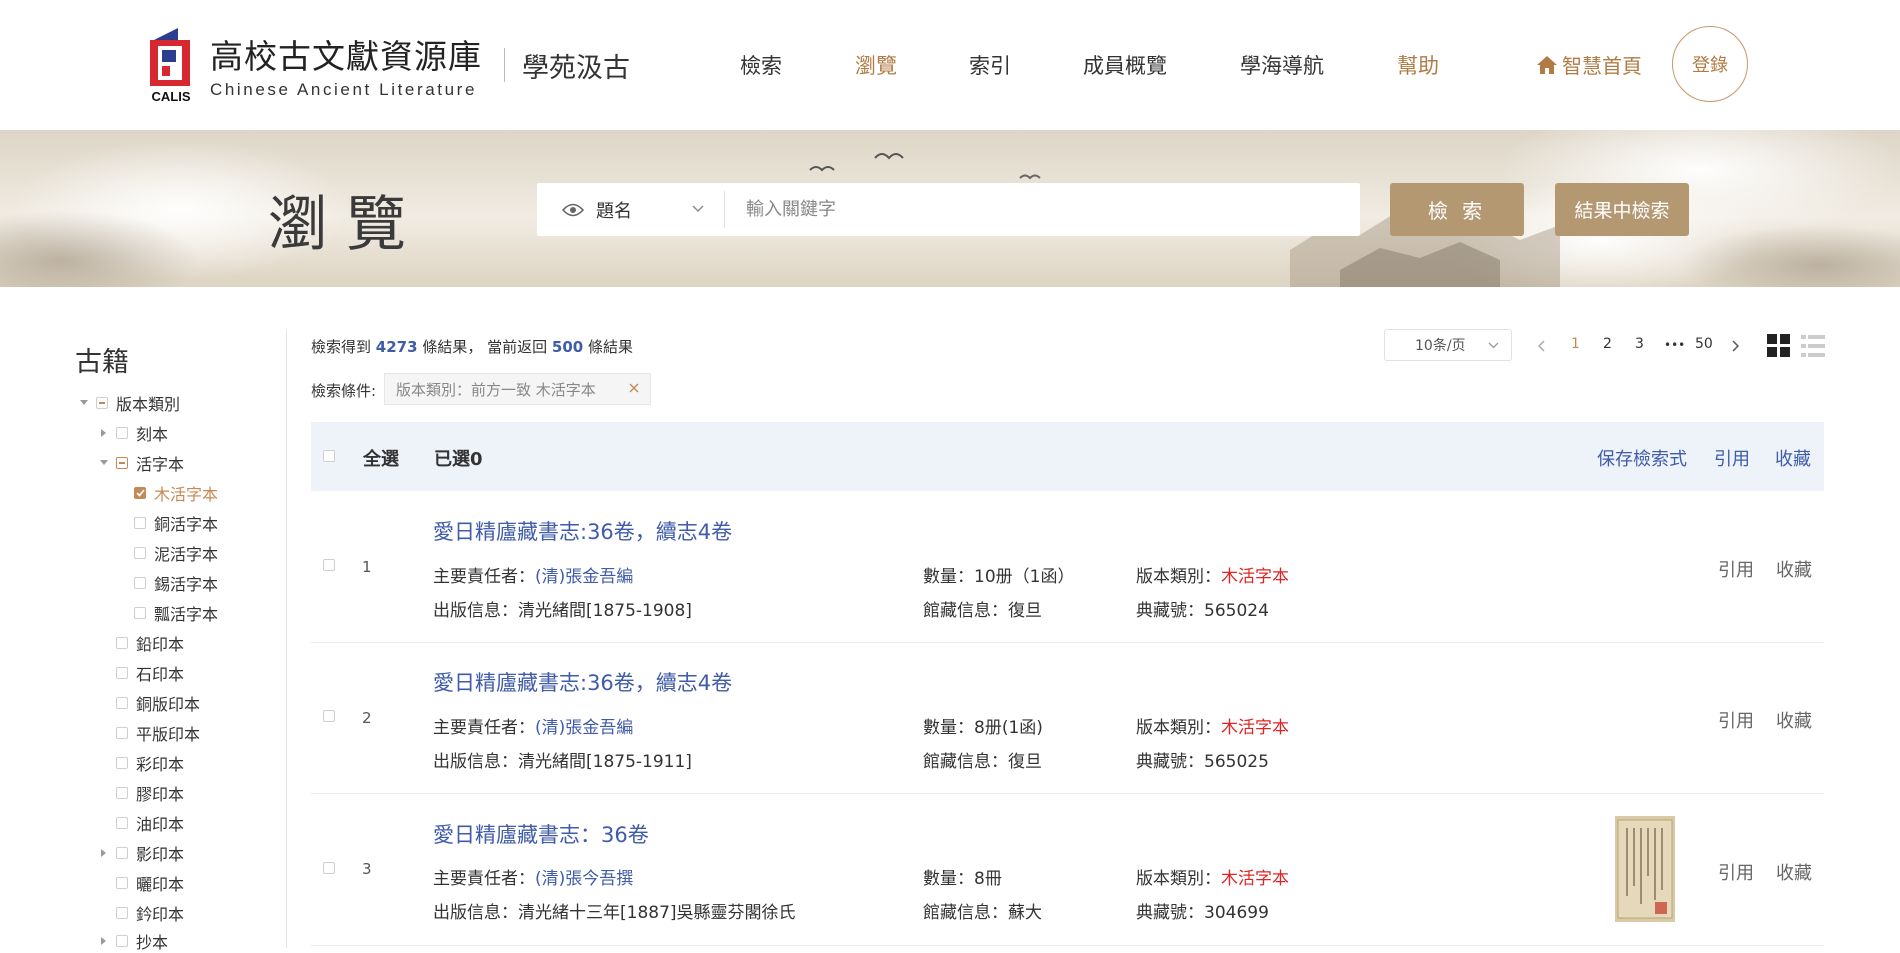 The height and width of the screenshot is (953, 1900). Describe the element at coordinates (134, 941) in the screenshot. I see `tree-item-manuscript: 抄本` at that location.